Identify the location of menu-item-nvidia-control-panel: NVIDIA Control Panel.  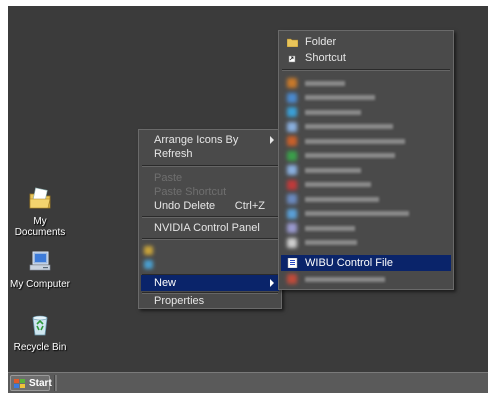
(210, 228).